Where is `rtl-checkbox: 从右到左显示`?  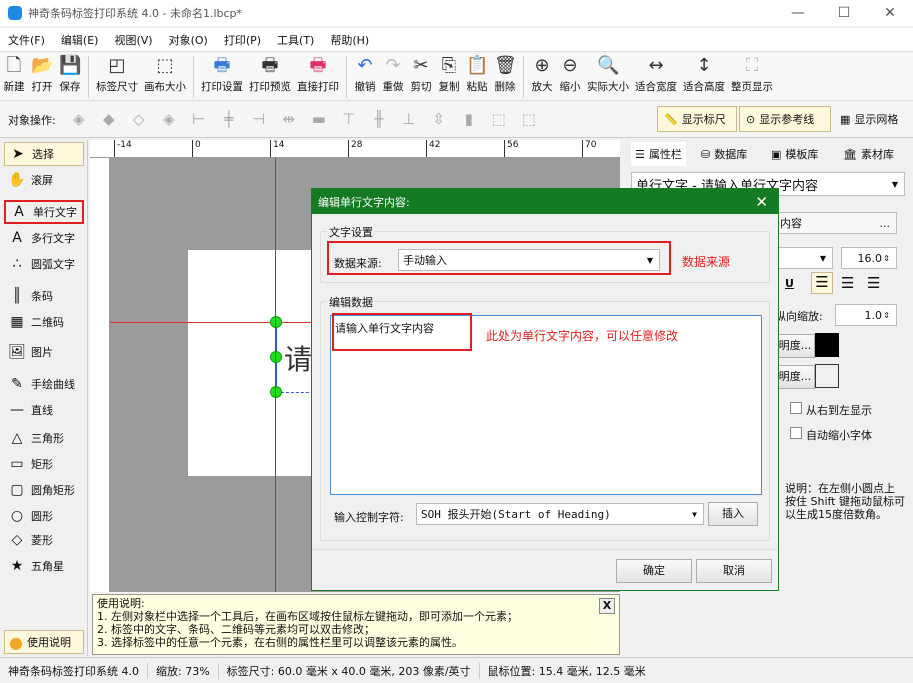 rtl-checkbox: 从右到左显示 is located at coordinates (831, 410).